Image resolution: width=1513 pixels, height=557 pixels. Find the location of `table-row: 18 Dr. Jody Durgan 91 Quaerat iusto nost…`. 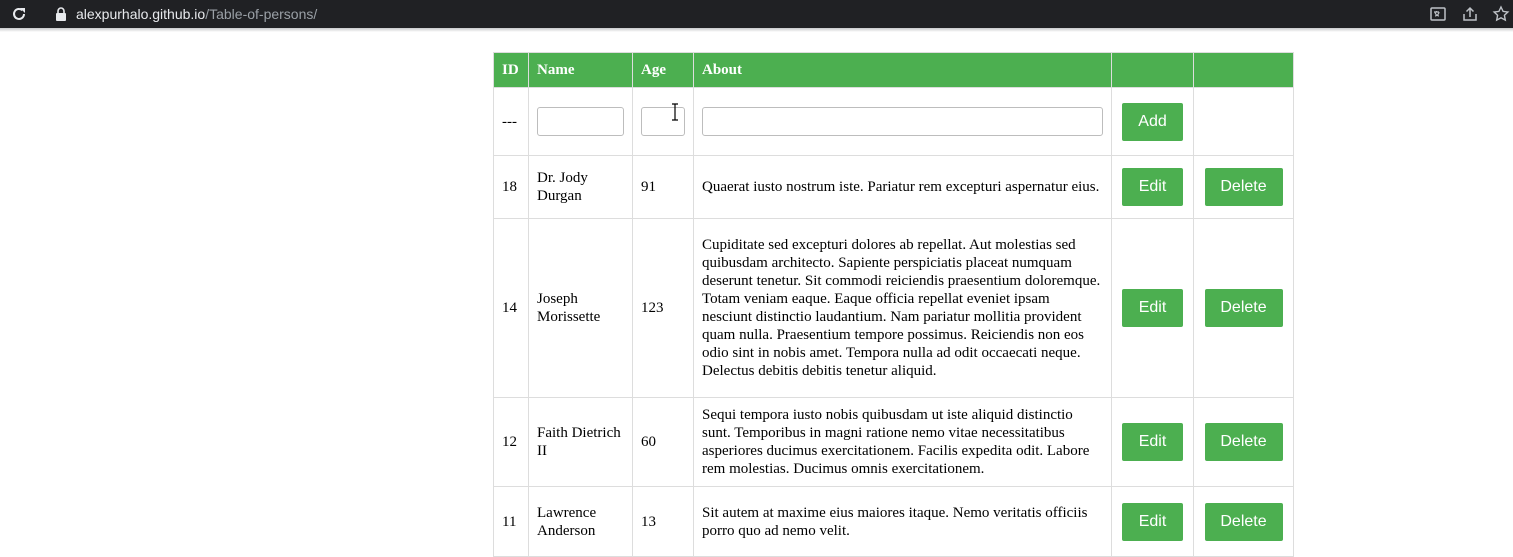

table-row: 18 Dr. Jody Durgan 91 Quaerat iusto nost… is located at coordinates (893, 187).